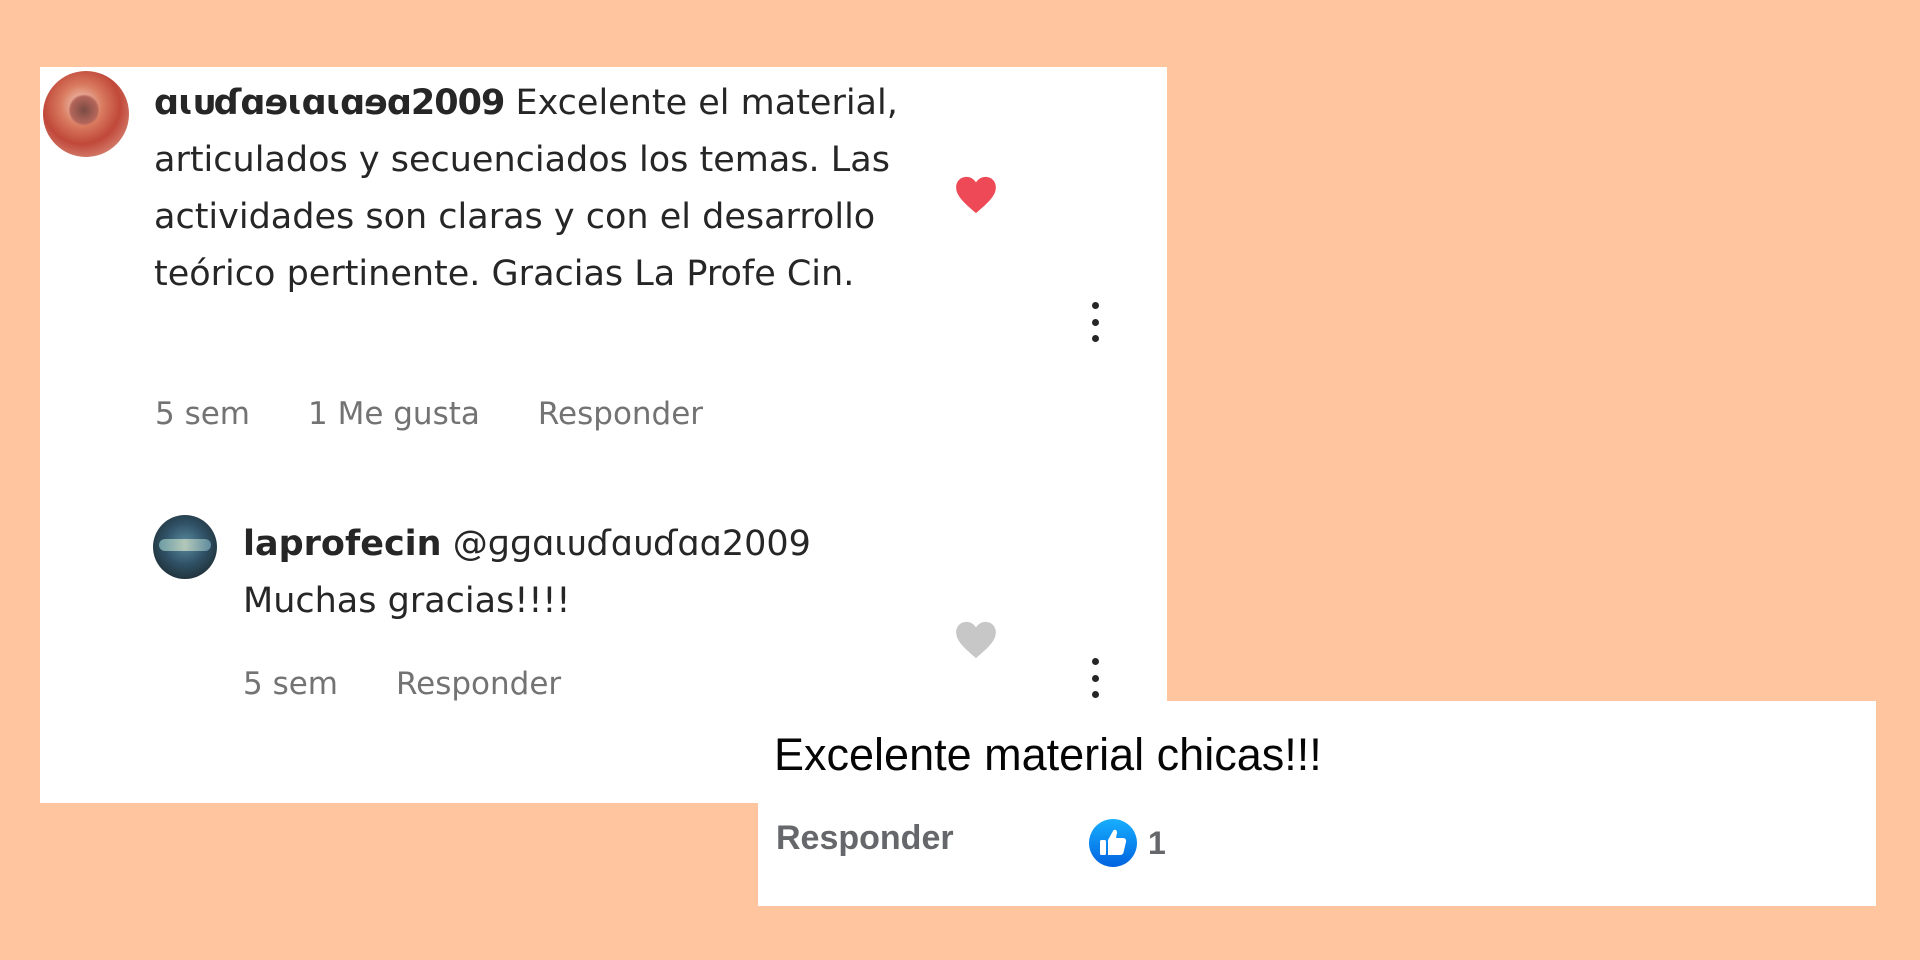 The height and width of the screenshot is (960, 1920). I want to click on heart-liked-icon, so click(976, 195).